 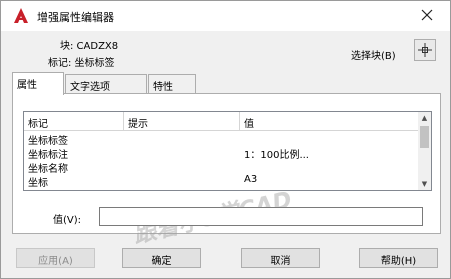 I want to click on attribute-row: 坐标标签, so click(x=221, y=139).